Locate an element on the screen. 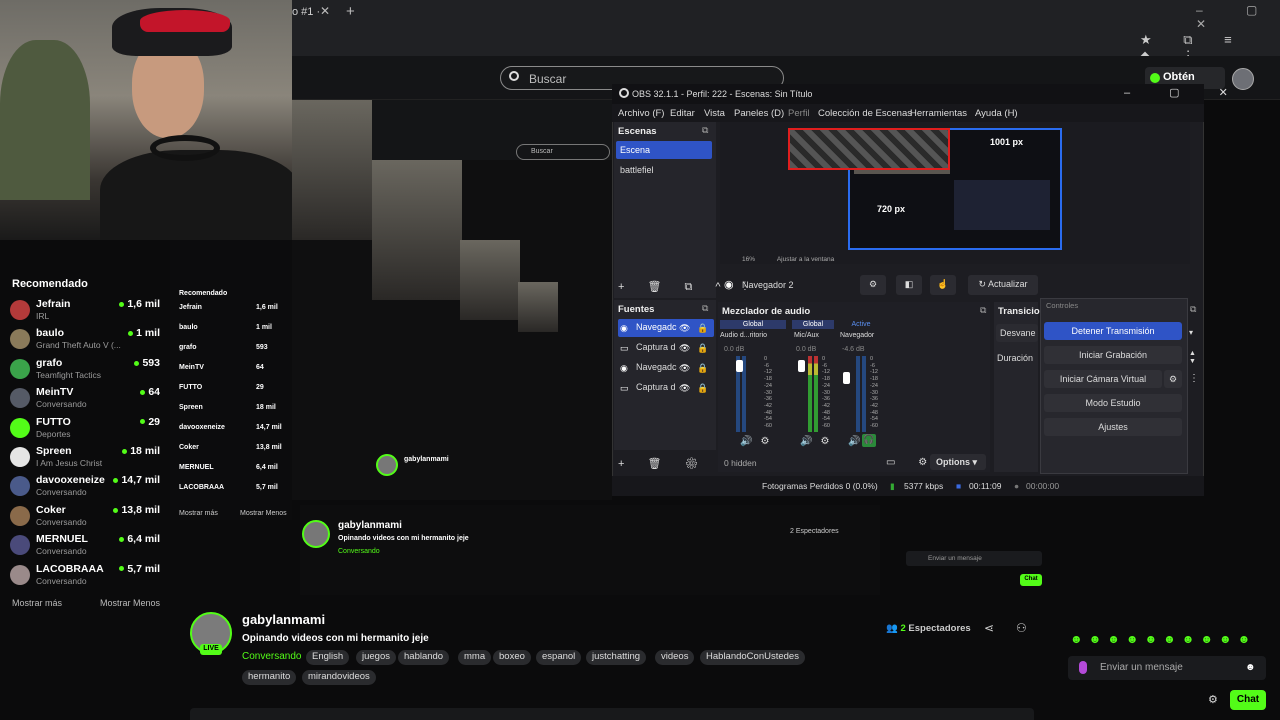  tab-close-icon: ✕ is located at coordinates (325, 11).